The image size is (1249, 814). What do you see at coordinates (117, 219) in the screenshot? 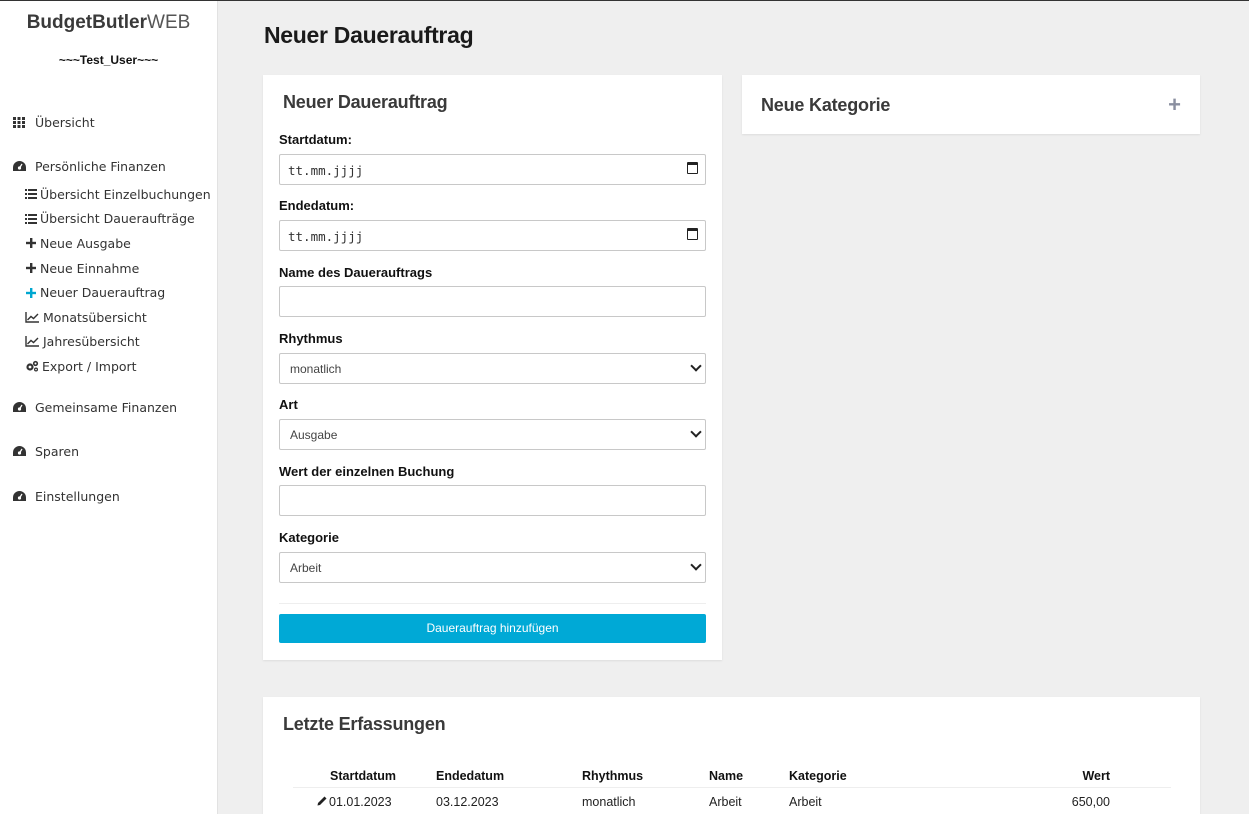
I see `sidebar-item-label: Übersicht Daueraufträge` at bounding box center [117, 219].